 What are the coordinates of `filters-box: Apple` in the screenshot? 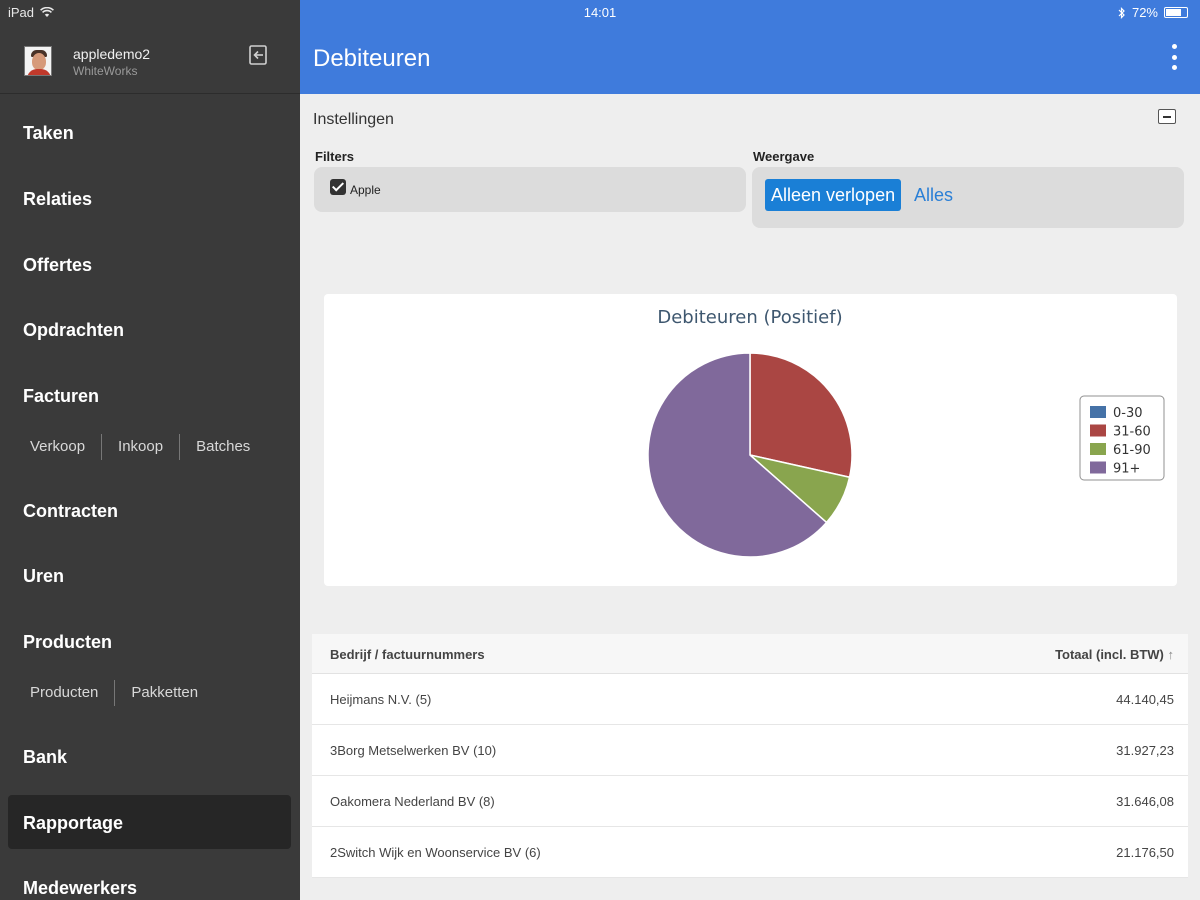 It's located at (530, 189).